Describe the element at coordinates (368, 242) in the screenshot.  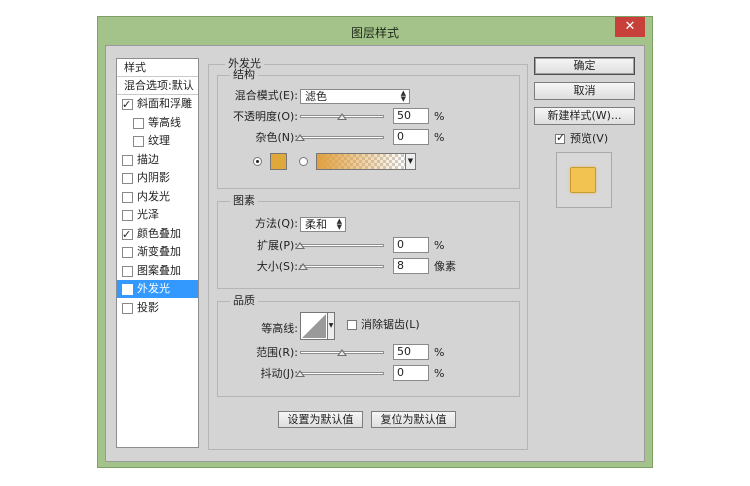
I see `elements-group: 图素 方法(Q): 柔和 ▲ ▼ 扩展(P): 0 % 大小(S): 8 像素` at that location.